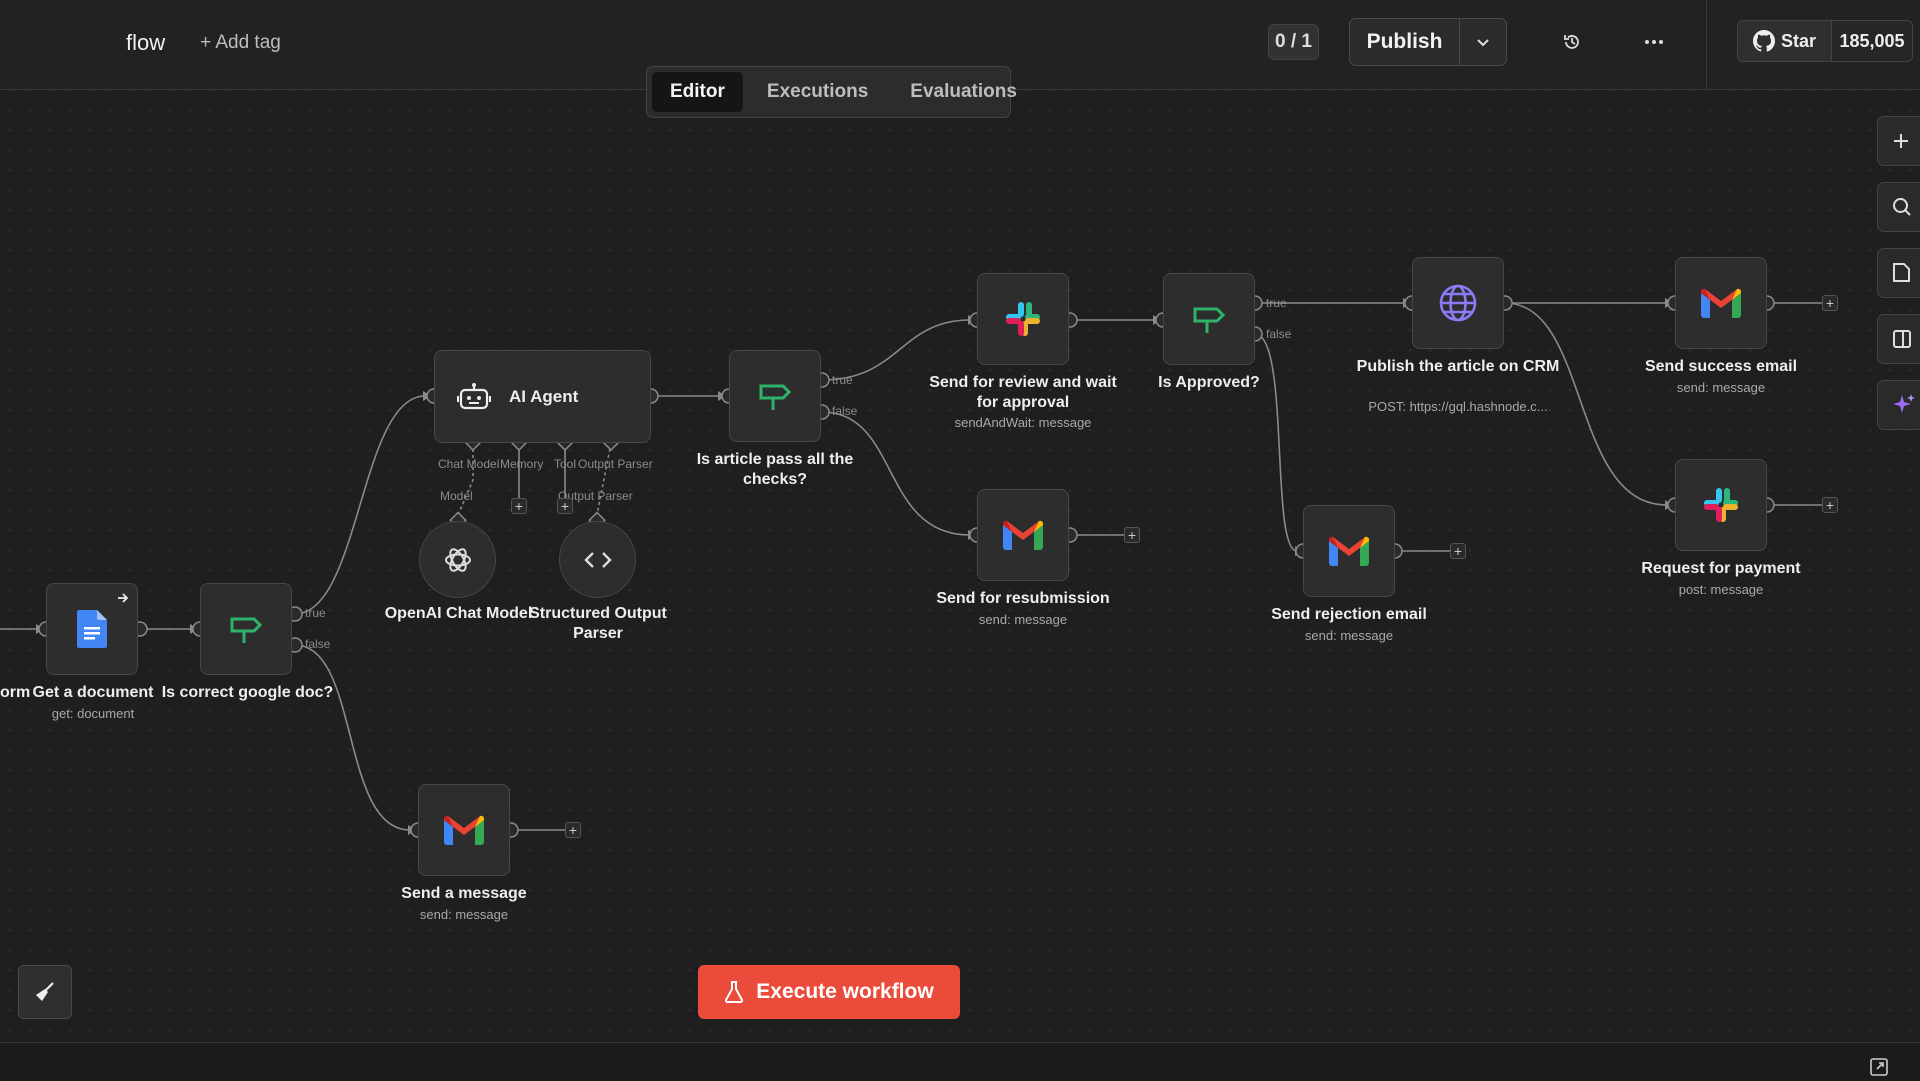 Image resolution: width=1920 pixels, height=1081 pixels. I want to click on divider, so click(1706, 45).